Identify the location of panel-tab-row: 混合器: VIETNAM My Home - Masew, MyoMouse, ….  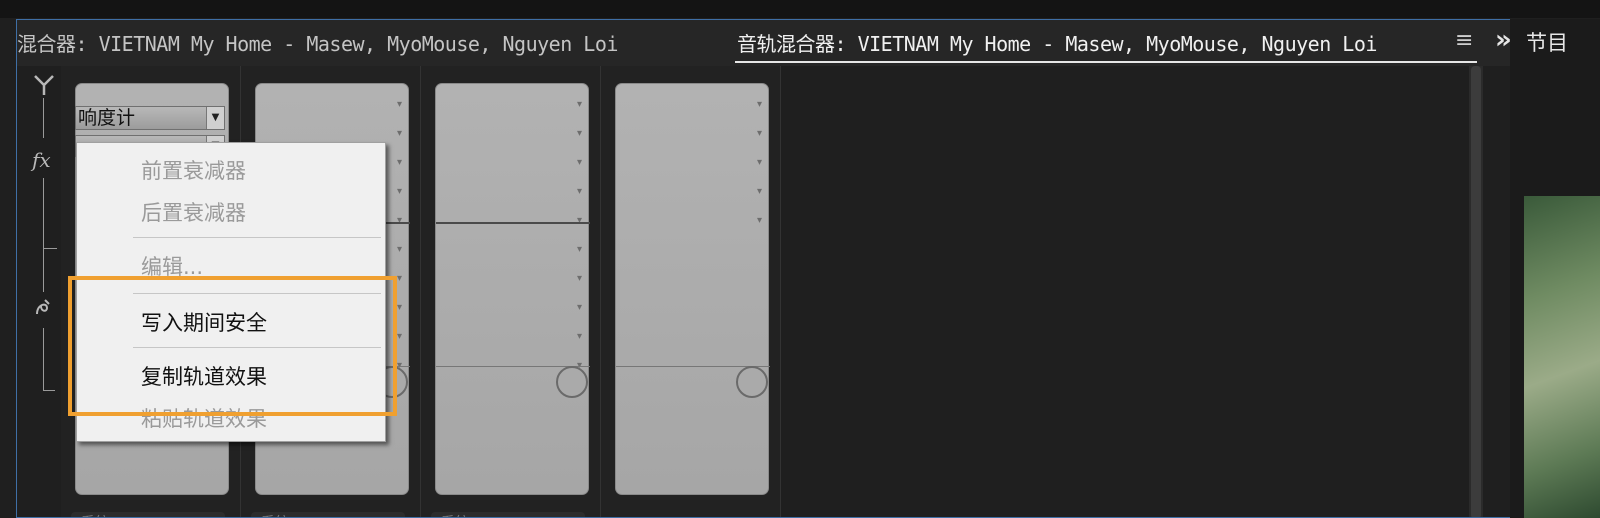
(769, 43).